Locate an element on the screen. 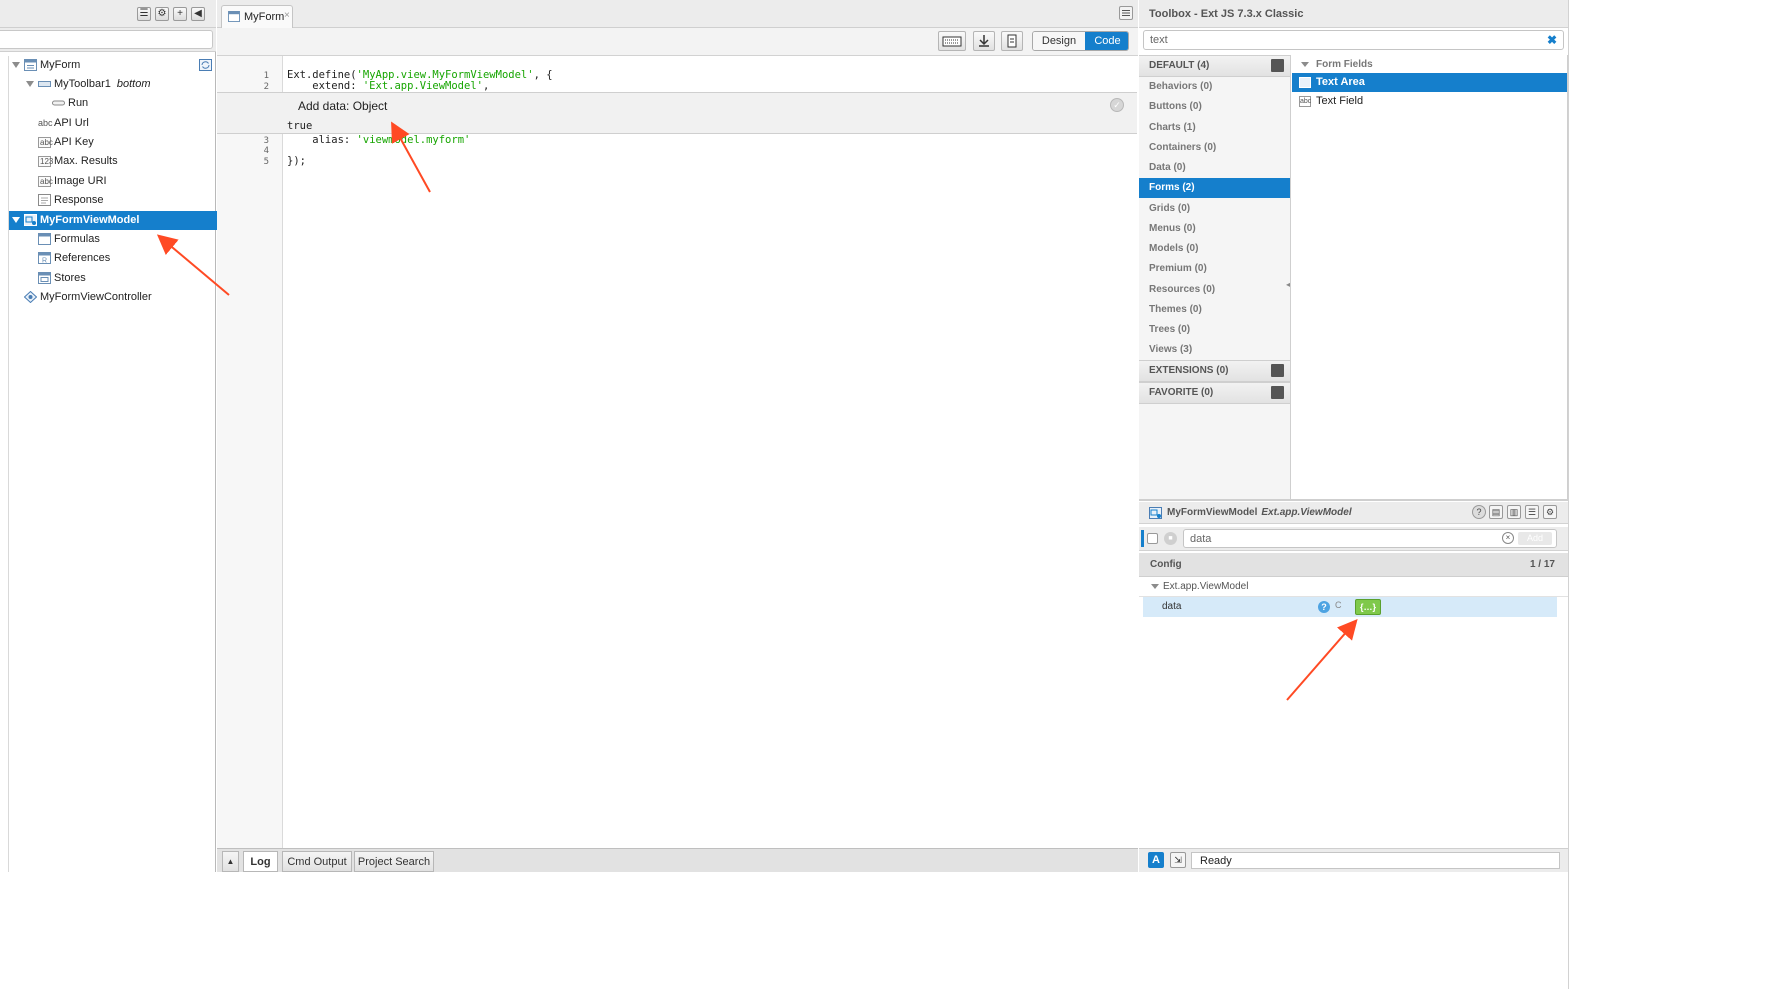 The image size is (1781, 989). category-item-selected: Forms (2) is located at coordinates (1214, 188).